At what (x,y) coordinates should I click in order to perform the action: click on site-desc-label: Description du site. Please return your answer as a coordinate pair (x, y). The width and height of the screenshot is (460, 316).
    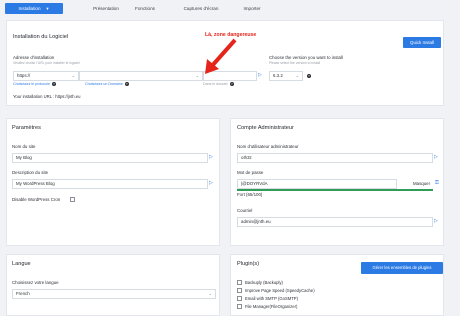
    Looking at the image, I should click on (30, 172).